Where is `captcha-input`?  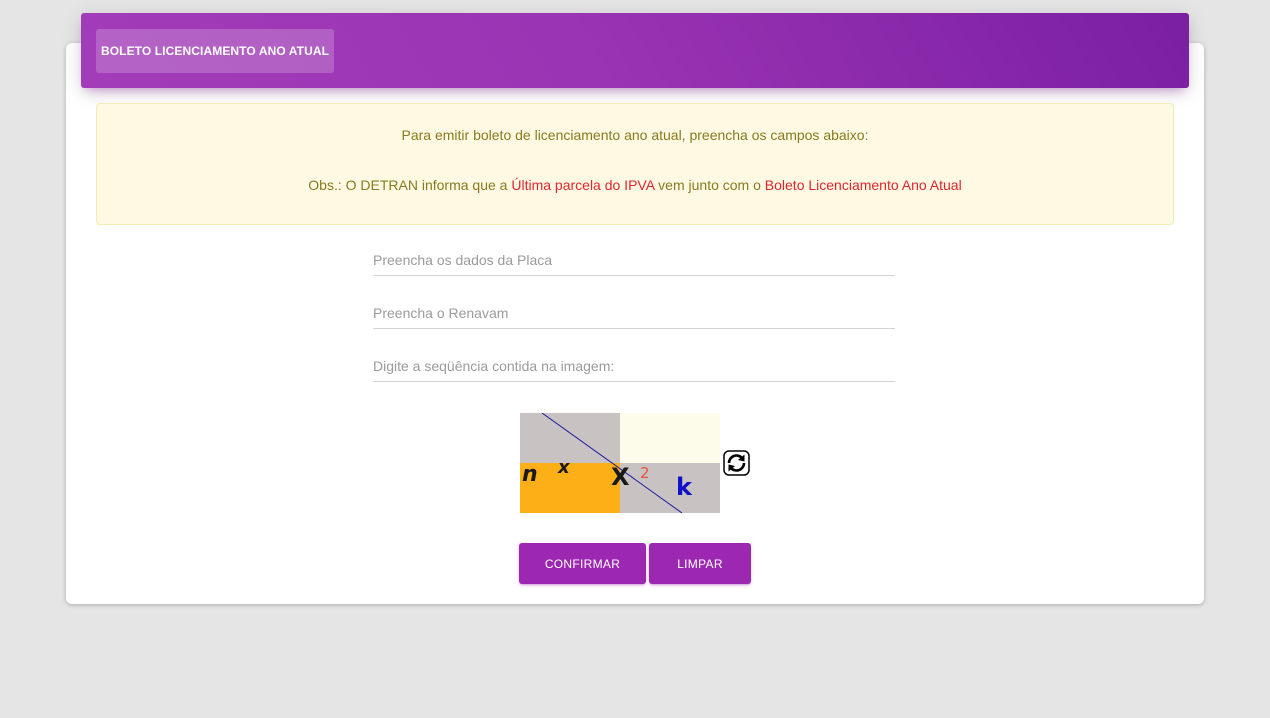 captcha-input is located at coordinates (634, 366).